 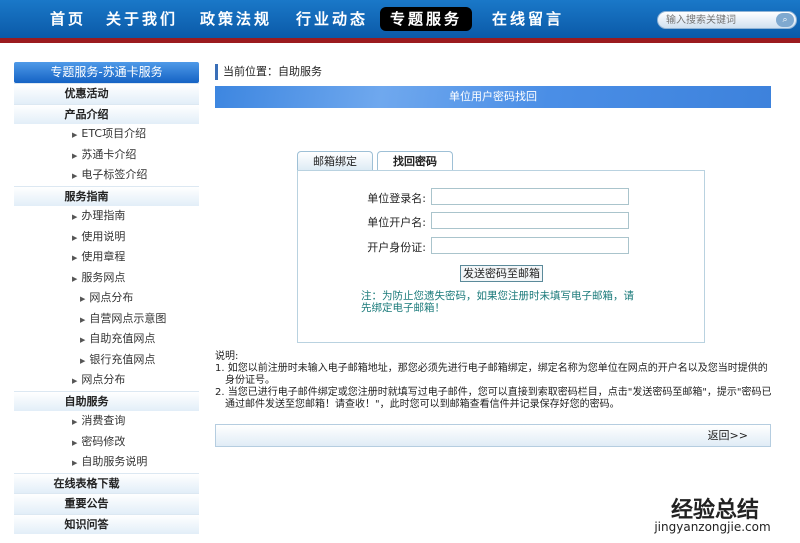 I want to click on sidebar-item-label: 自助服务说明, so click(x=114, y=461).